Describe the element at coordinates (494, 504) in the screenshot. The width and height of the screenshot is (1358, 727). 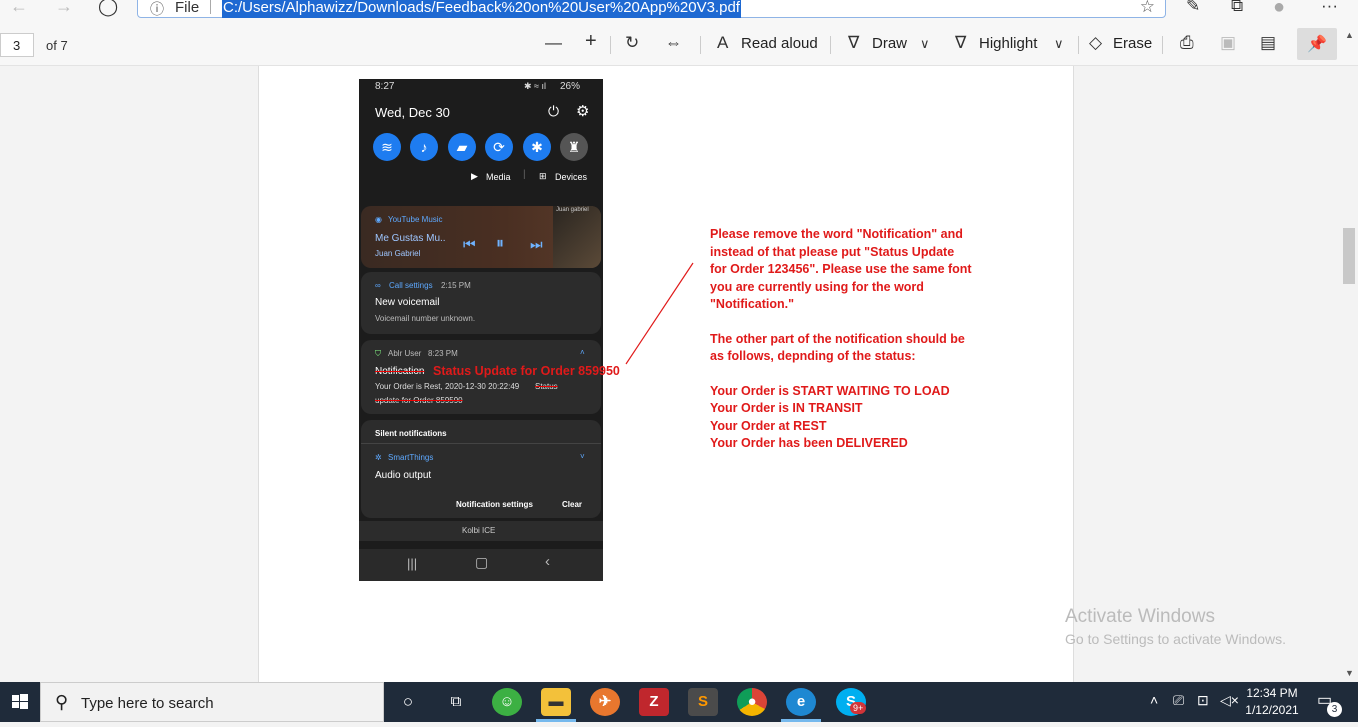
I see `notification-settings-button: Notification settings` at that location.